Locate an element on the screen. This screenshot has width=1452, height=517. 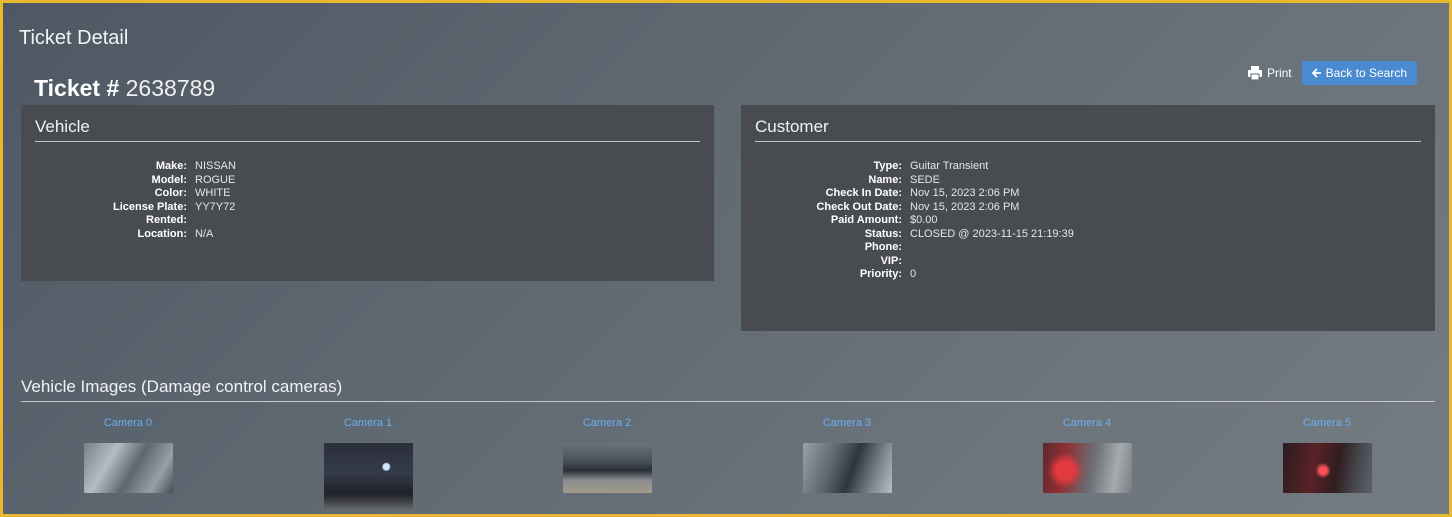
field-label: Phone: is located at coordinates (883, 247).